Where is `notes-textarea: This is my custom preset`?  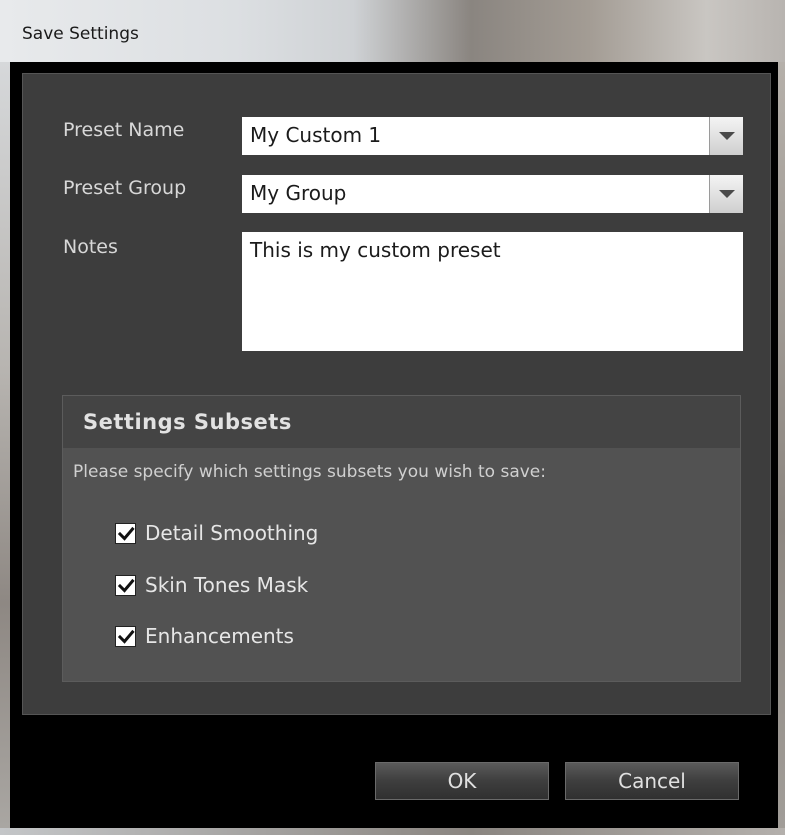
notes-textarea: This is my custom preset is located at coordinates (492, 291).